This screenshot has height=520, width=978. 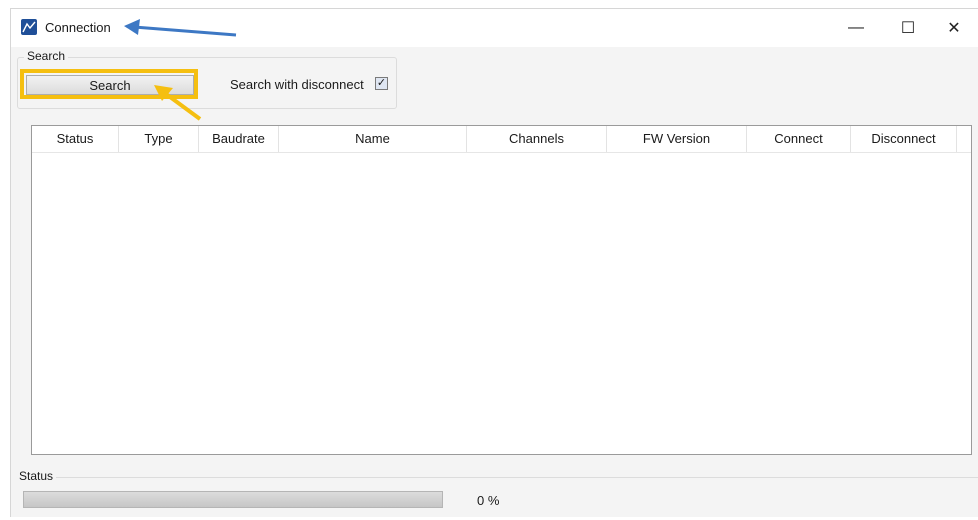 What do you see at coordinates (494, 28) in the screenshot?
I see `title-bar: Connection — ☐ ✕` at bounding box center [494, 28].